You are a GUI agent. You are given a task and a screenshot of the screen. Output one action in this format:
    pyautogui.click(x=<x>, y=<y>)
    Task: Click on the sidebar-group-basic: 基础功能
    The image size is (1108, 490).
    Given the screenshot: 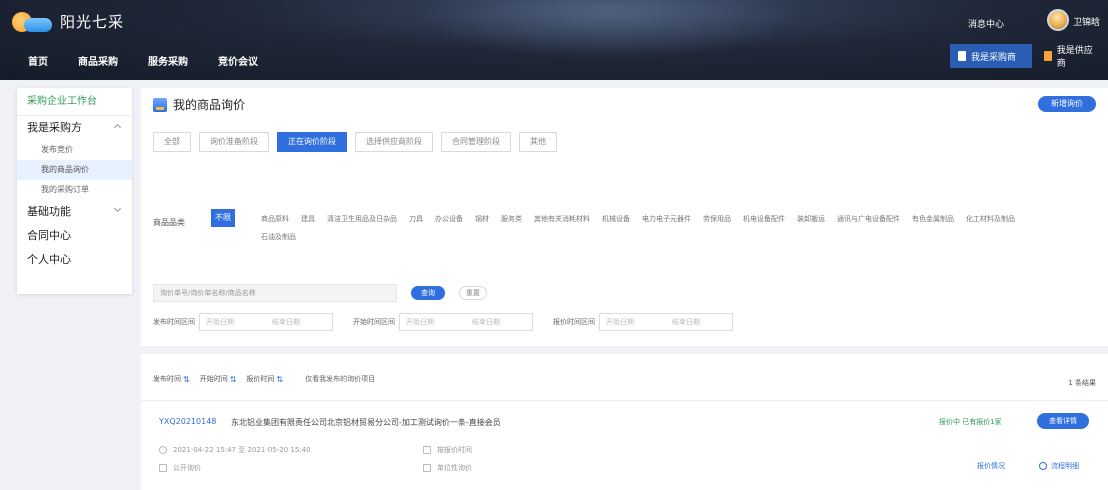 What is the action you would take?
    pyautogui.click(x=74, y=212)
    